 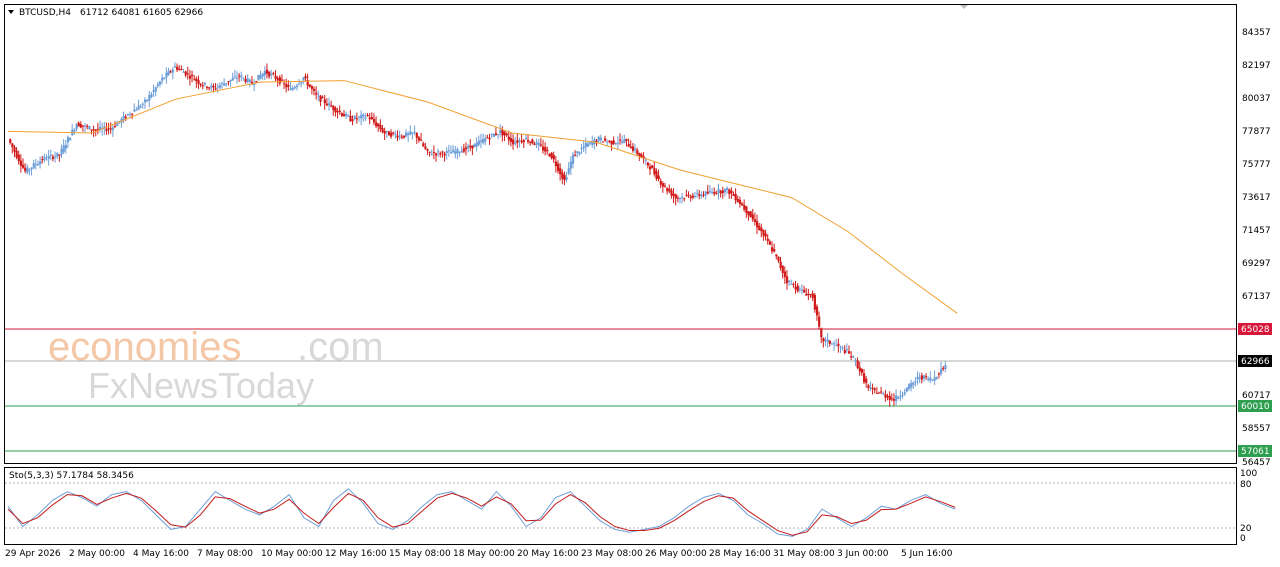 What do you see at coordinates (548, 554) in the screenshot?
I see `time-tick: 20 May 16:00` at bounding box center [548, 554].